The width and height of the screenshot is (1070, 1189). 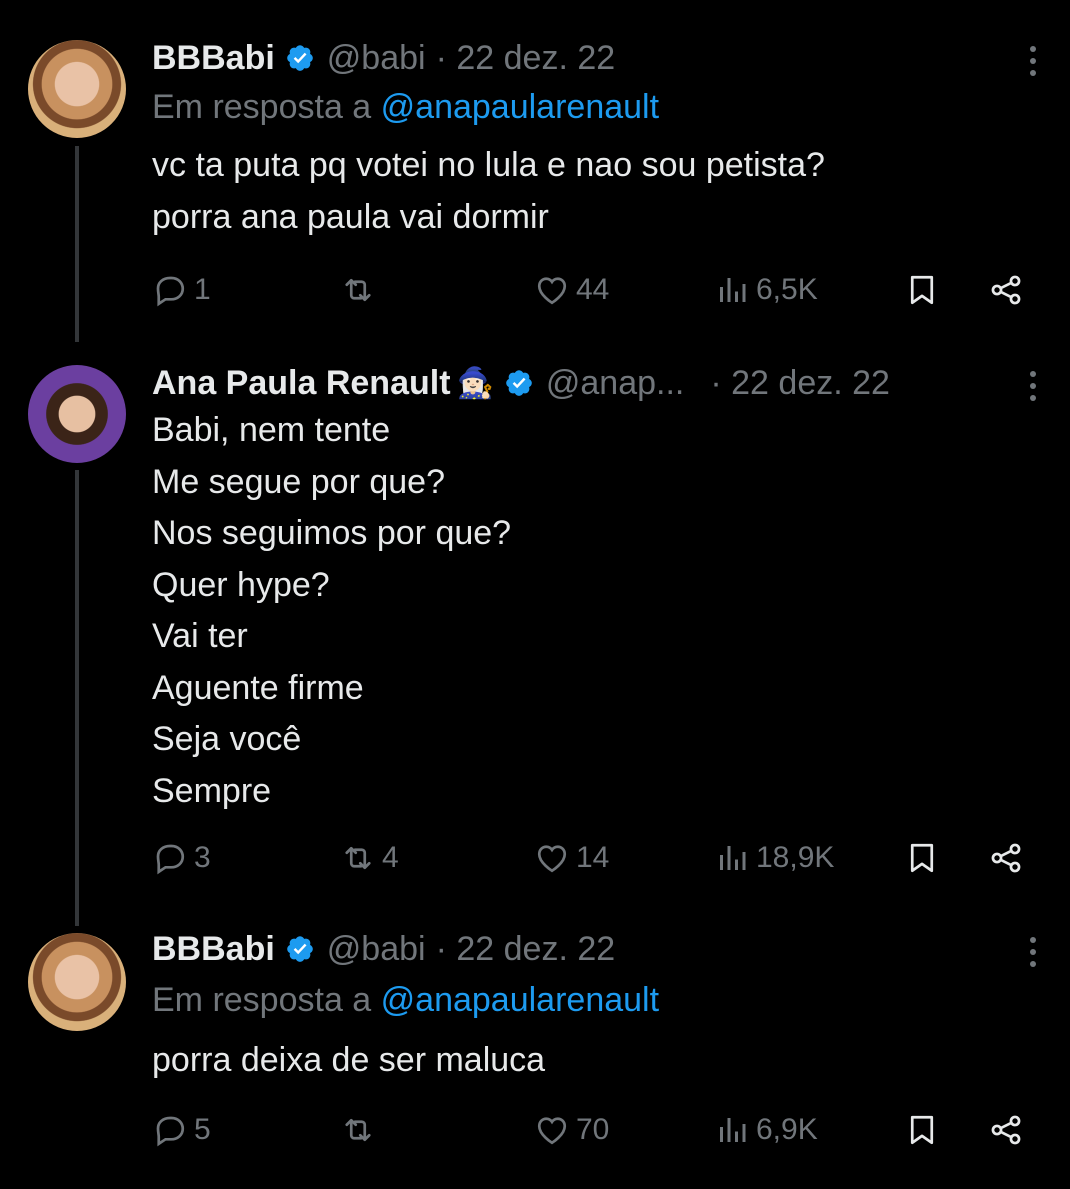 I want to click on views-count: 6,9K, so click(x=787, y=1129).